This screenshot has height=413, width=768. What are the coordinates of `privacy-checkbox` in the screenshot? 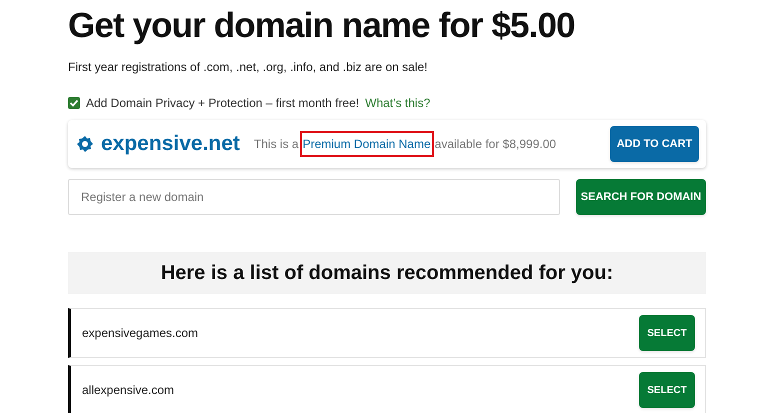 It's located at (74, 103).